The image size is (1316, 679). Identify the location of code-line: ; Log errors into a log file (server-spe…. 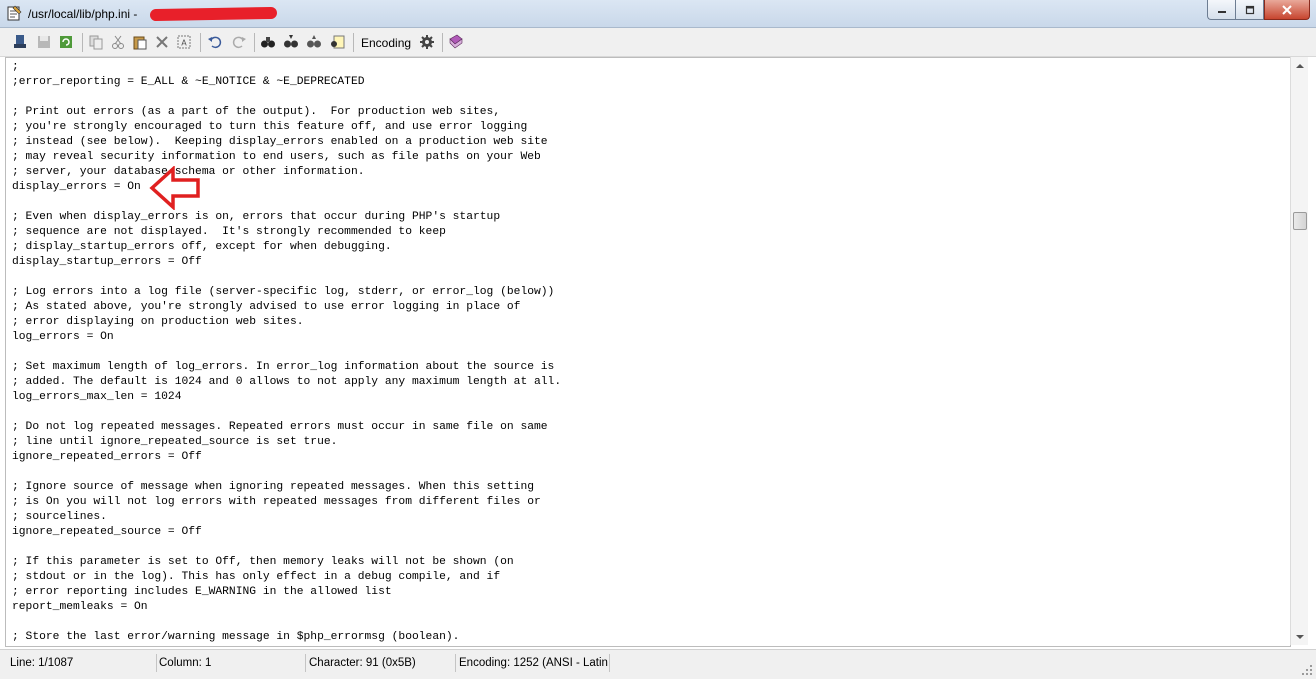
(283, 292).